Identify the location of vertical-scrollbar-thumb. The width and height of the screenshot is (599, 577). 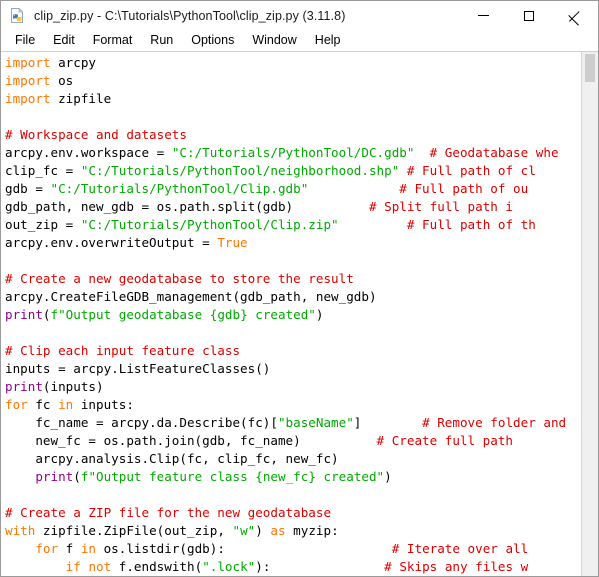
(590, 68).